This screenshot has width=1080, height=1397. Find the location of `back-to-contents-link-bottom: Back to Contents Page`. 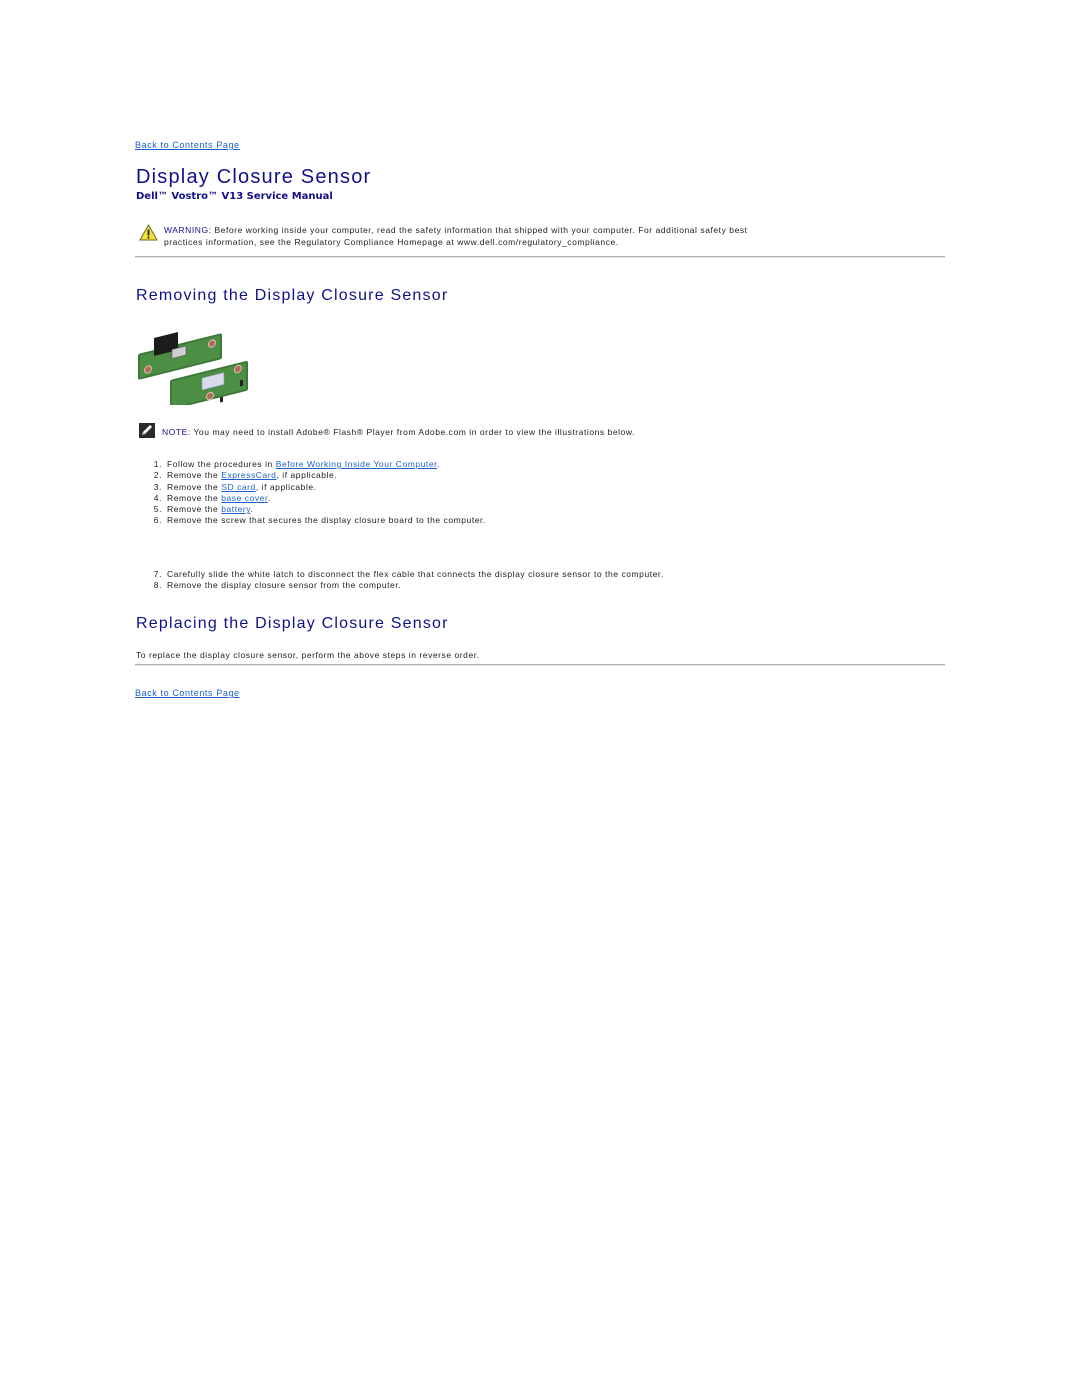

back-to-contents-link-bottom: Back to Contents Page is located at coordinates (187, 693).